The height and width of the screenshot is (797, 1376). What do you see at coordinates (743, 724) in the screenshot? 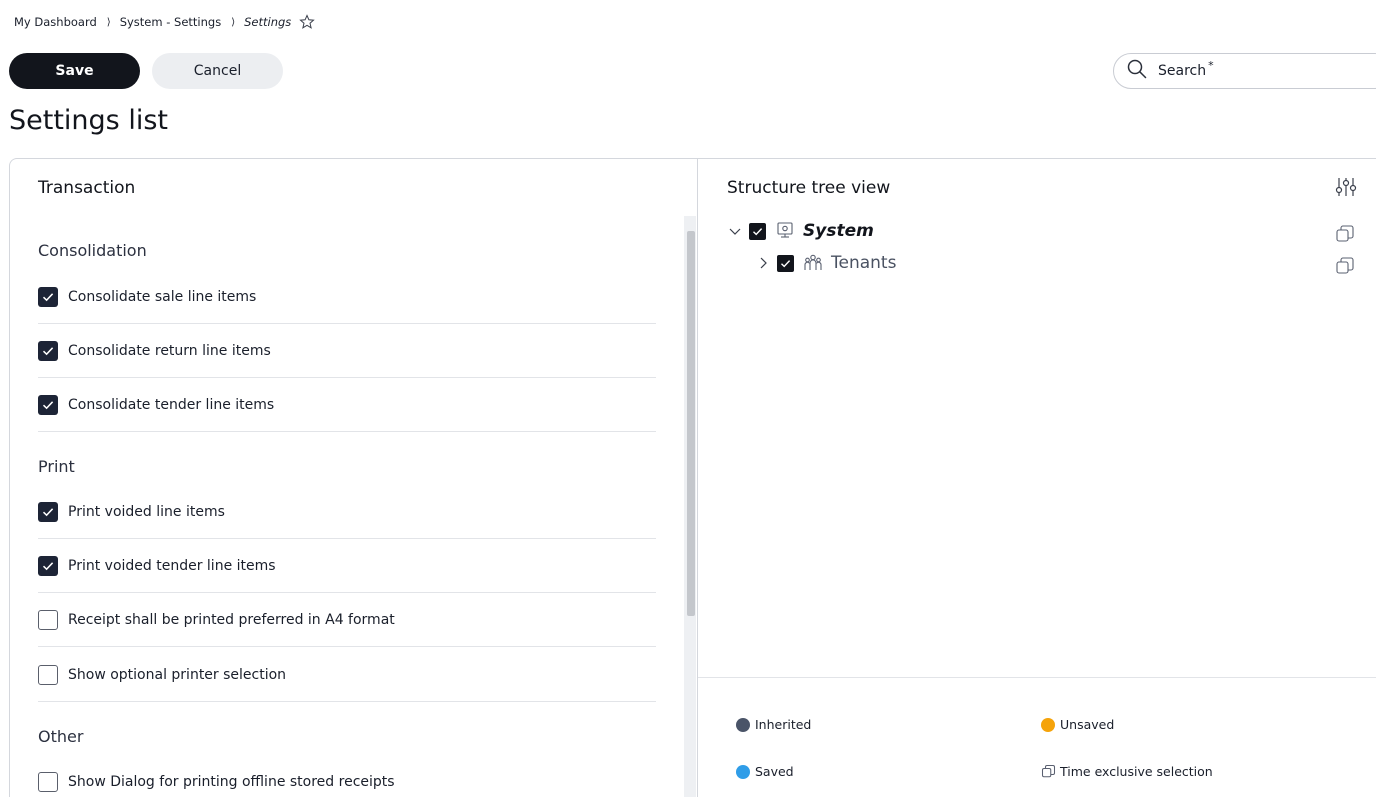
I see `inherited-dot-icon` at bounding box center [743, 724].